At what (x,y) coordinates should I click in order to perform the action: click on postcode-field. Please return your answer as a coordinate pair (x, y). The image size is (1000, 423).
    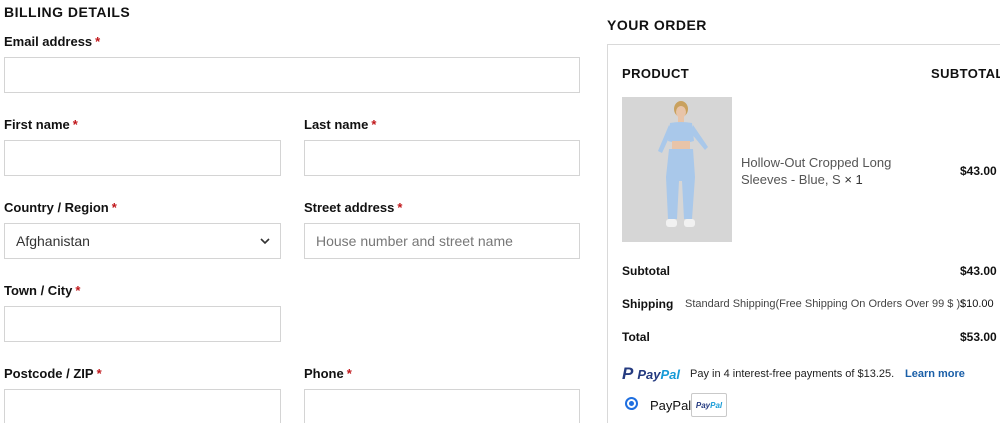
    Looking at the image, I should click on (142, 406).